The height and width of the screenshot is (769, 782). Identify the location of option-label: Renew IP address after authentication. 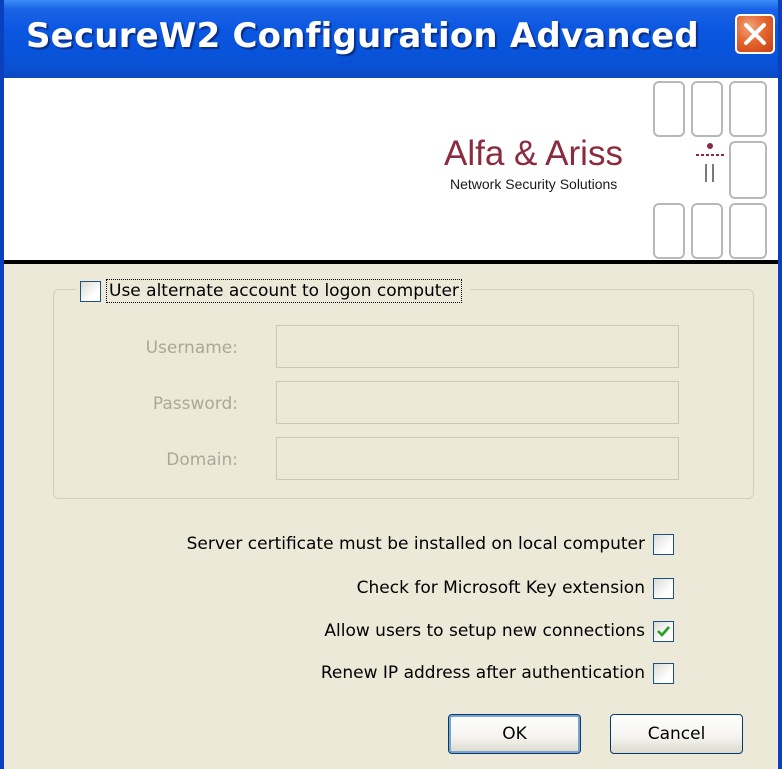
(482, 673).